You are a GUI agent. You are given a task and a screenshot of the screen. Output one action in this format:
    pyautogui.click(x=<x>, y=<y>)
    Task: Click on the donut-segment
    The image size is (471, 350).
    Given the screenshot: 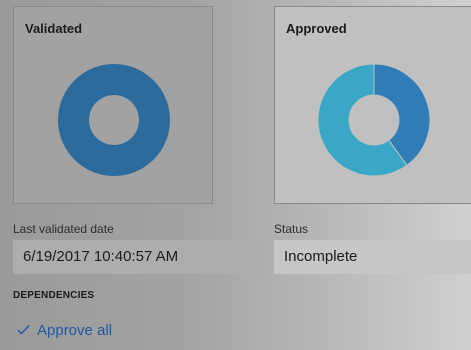 What is the action you would take?
    pyautogui.click(x=114, y=120)
    